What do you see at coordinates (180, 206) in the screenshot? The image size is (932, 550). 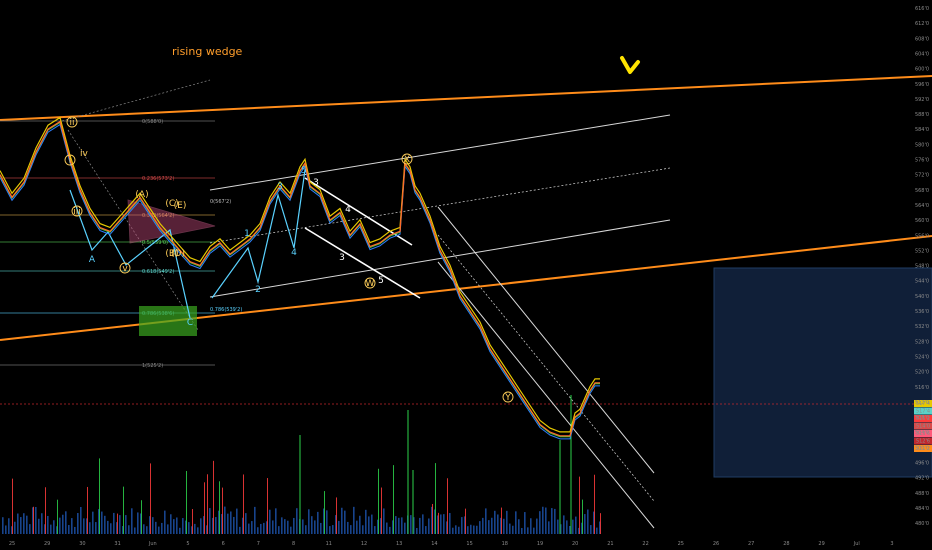 I see `wave-label: (E)` at bounding box center [180, 206].